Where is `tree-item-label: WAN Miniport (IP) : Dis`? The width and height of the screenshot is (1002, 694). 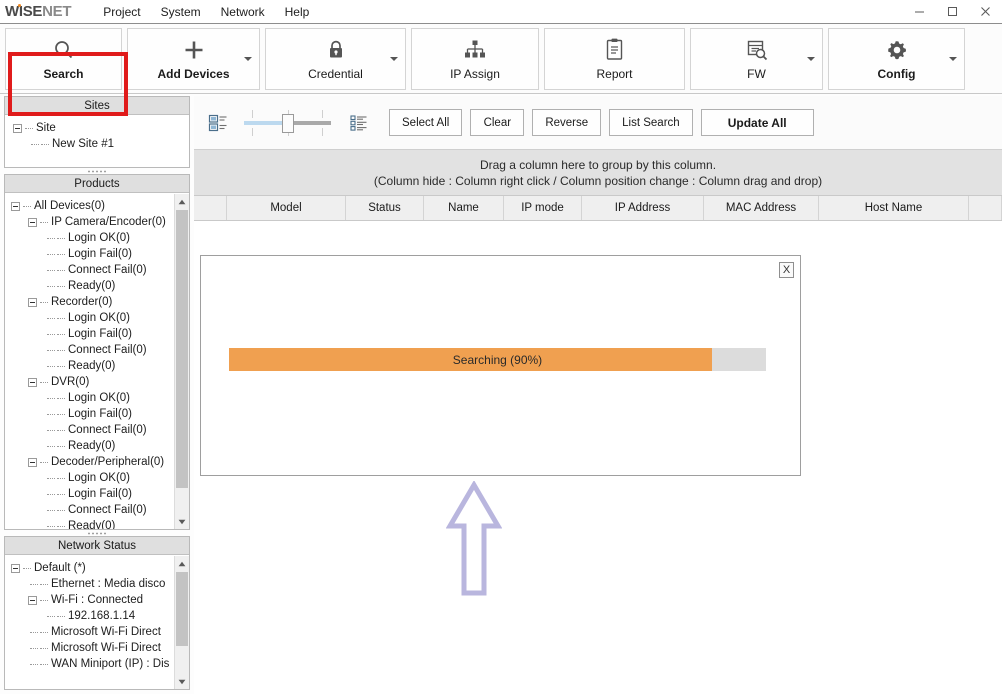 tree-item-label: WAN Miniport (IP) : Dis is located at coordinates (110, 664).